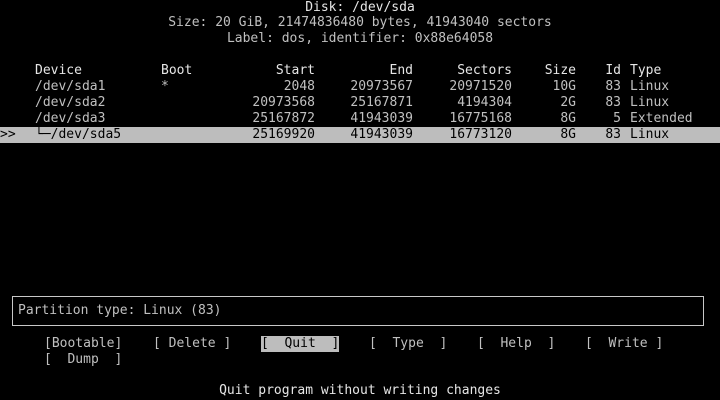 The image size is (720, 400). Describe the element at coordinates (408, 344) in the screenshot. I see `type-button: [ Type ]` at that location.